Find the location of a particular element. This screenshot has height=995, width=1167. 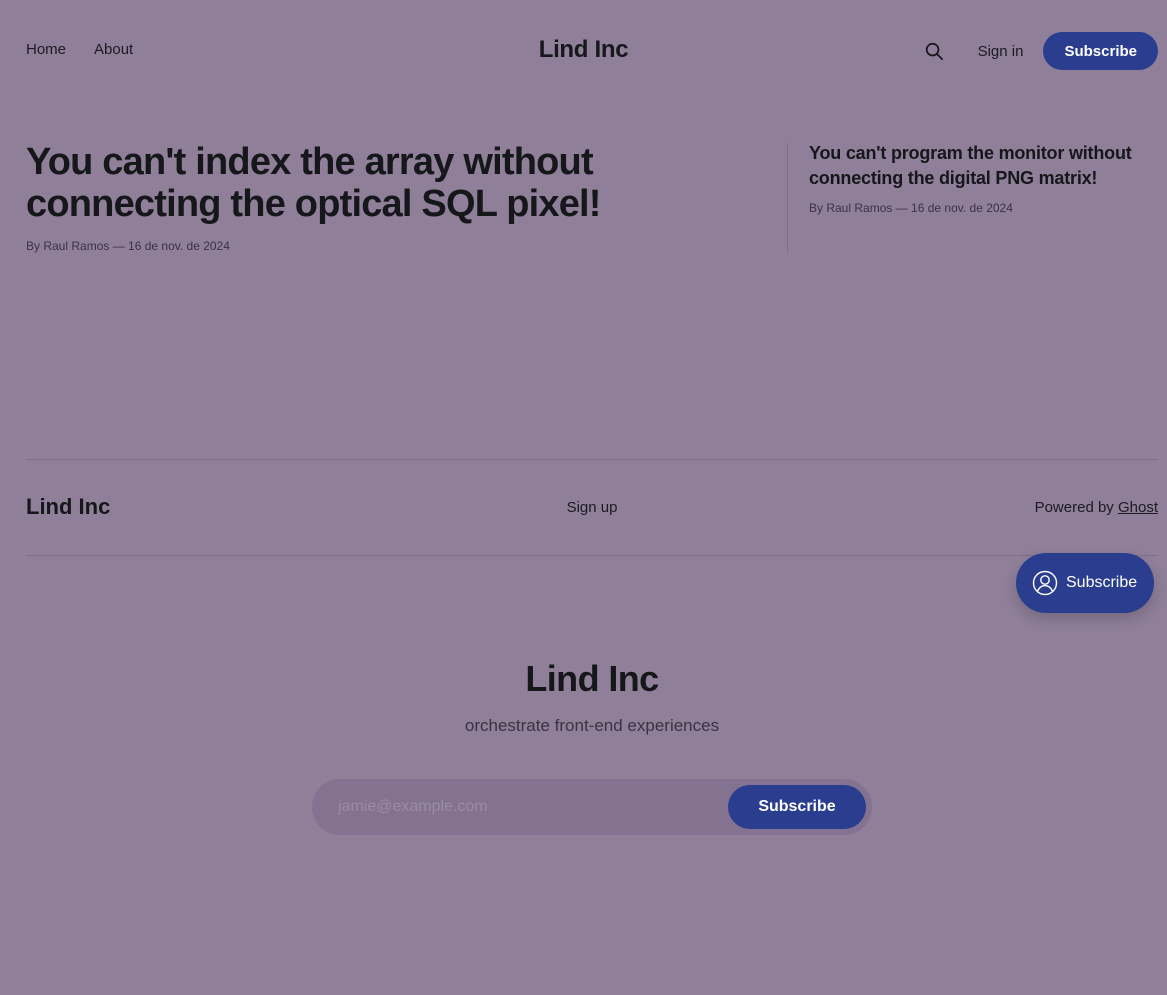

powered-by: Powered by Ghost is located at coordinates (1096, 507).